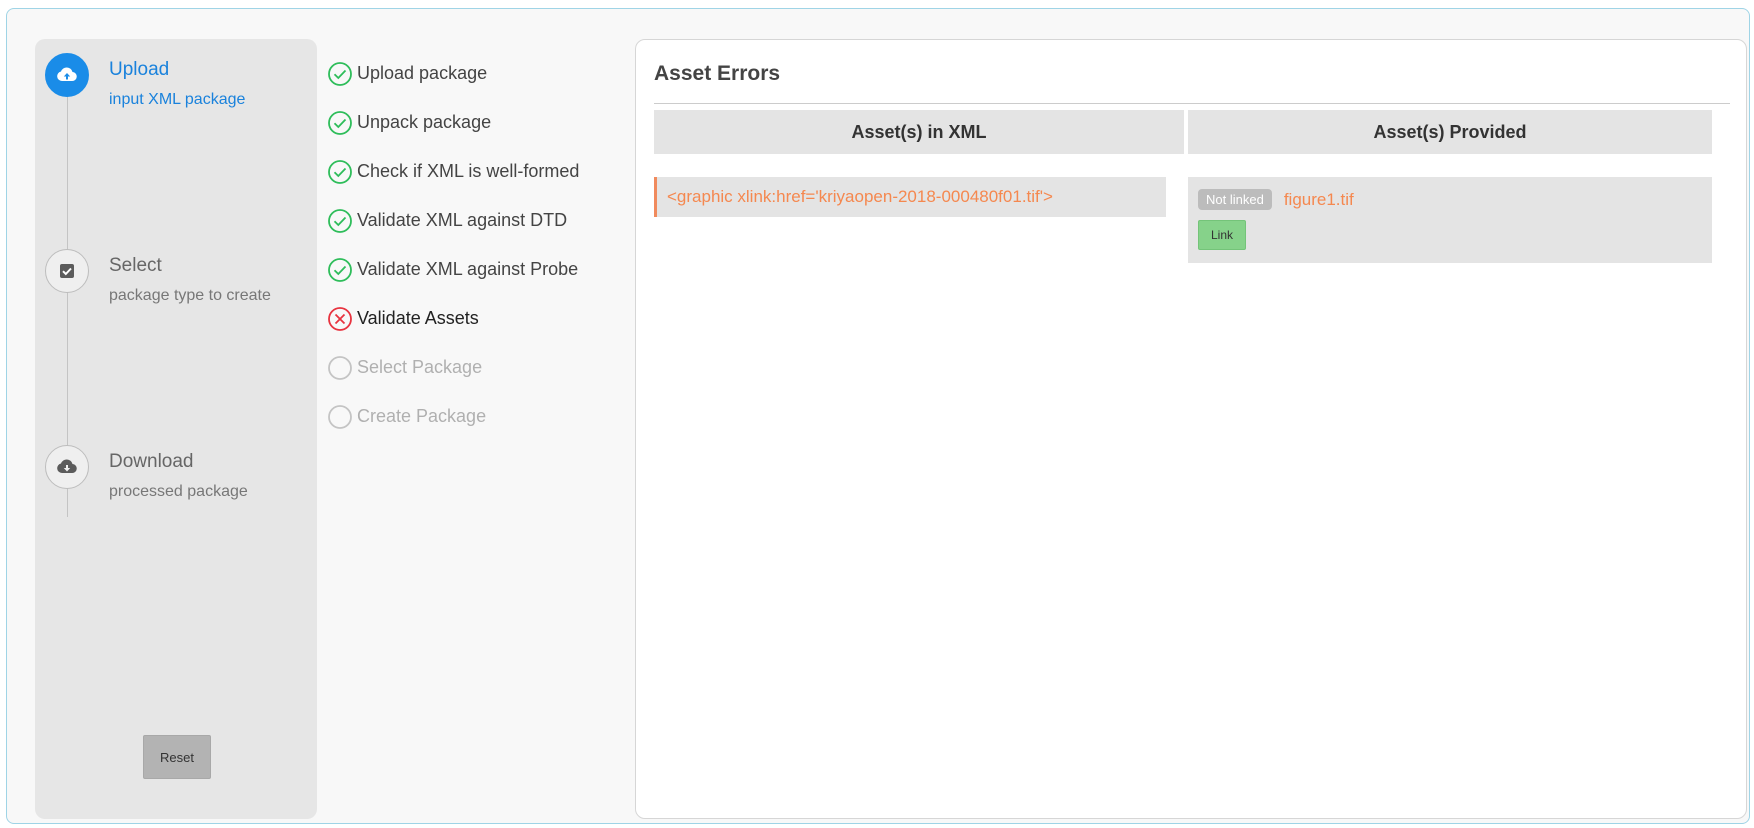 Image resolution: width=1754 pixels, height=828 pixels. Describe the element at coordinates (146, 473) in the screenshot. I see `step-download: Download processed package` at that location.